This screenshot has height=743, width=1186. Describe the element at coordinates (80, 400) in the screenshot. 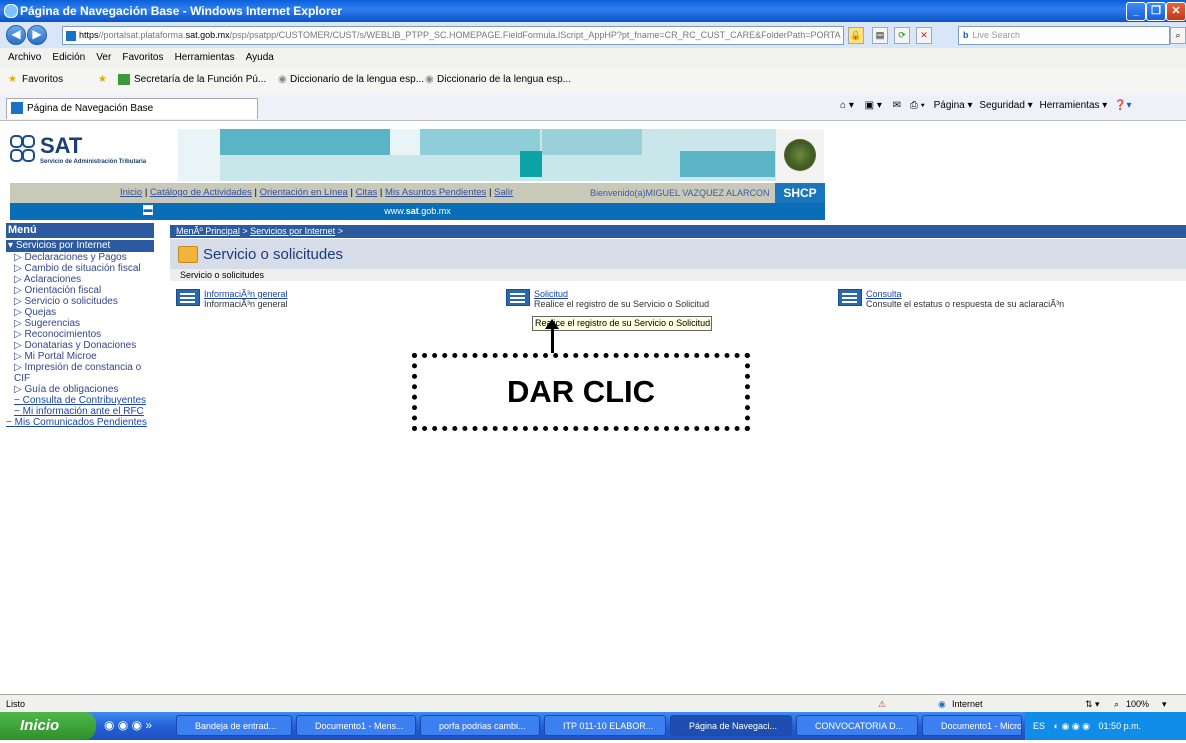

I see `sidebar-link-consulta: − Consulta de Contribuyentes` at that location.